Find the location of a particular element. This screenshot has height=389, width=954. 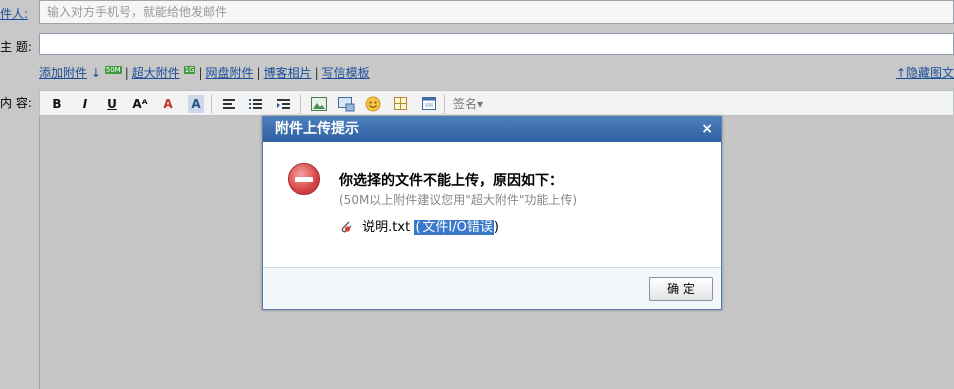

dialog-footer: 确 定 is located at coordinates (492, 288).